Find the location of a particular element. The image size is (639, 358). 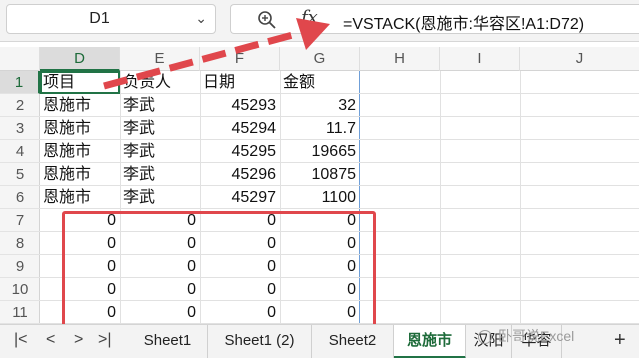

header-cell-amount: 金额 is located at coordinates (320, 82).